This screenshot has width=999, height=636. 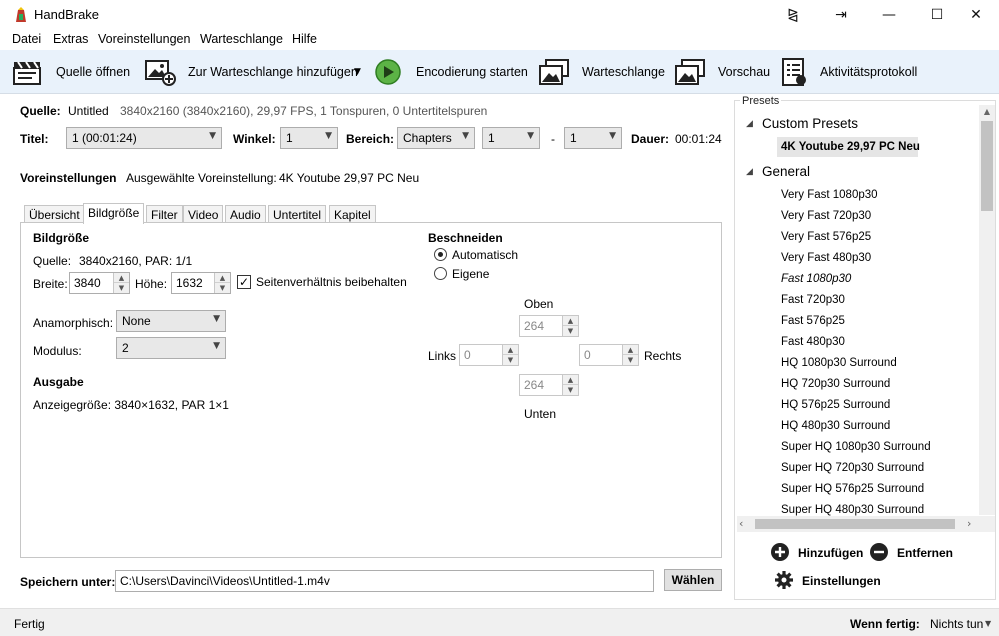 I want to click on browse-button: Wählen, so click(x=693, y=580).